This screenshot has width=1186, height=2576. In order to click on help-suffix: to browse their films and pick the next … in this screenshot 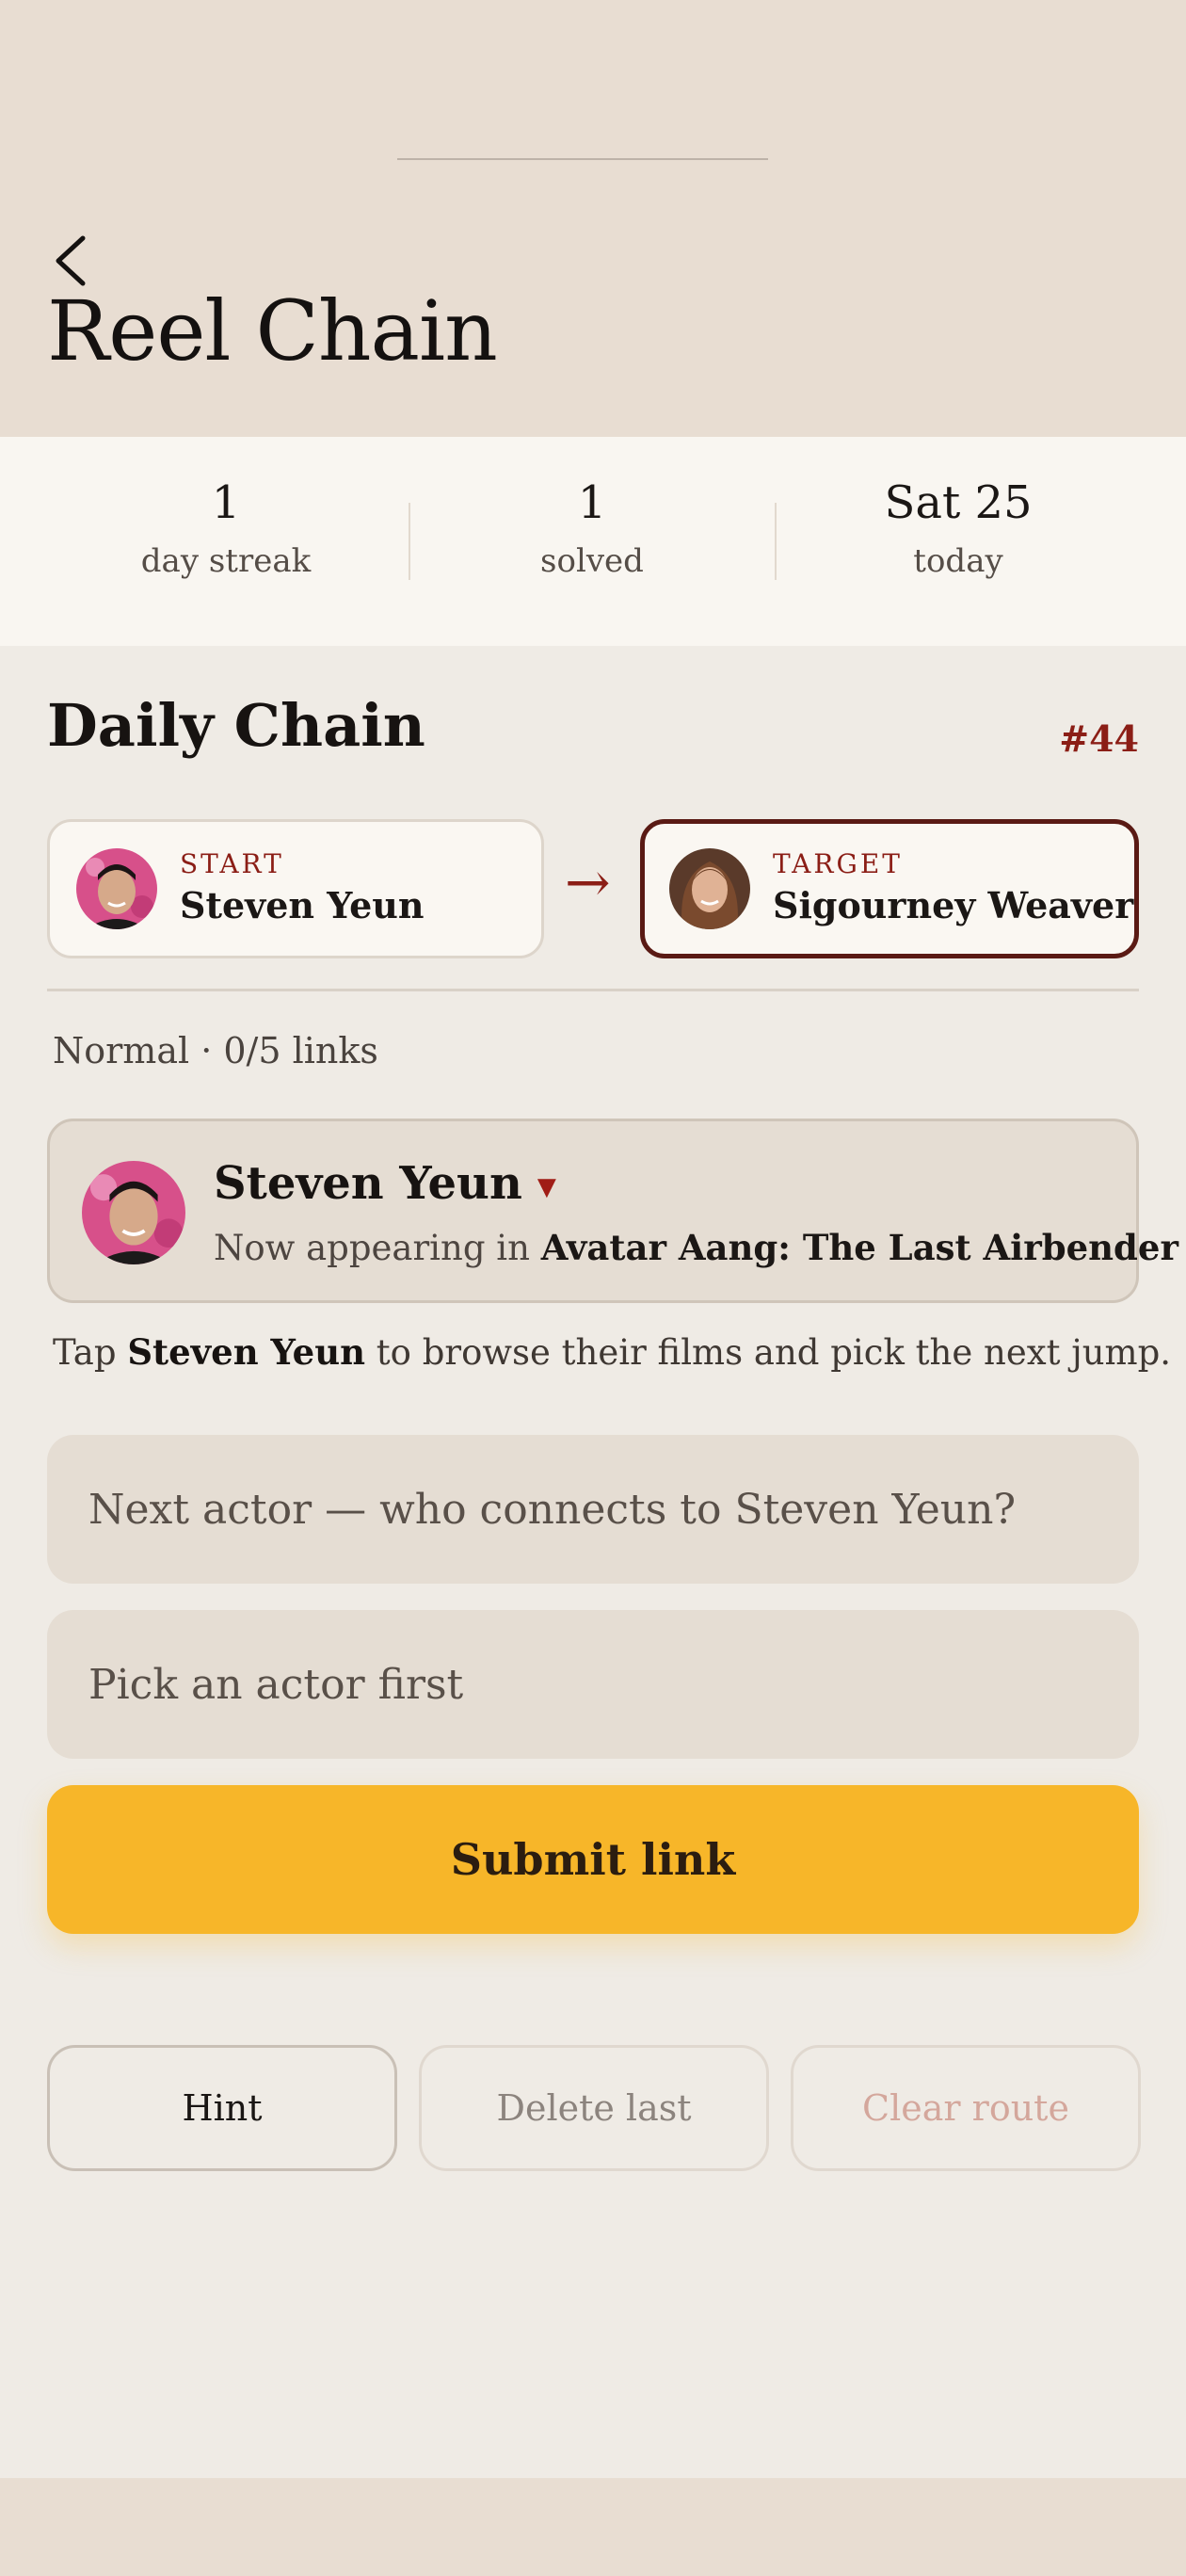, I will do `click(768, 1352)`.